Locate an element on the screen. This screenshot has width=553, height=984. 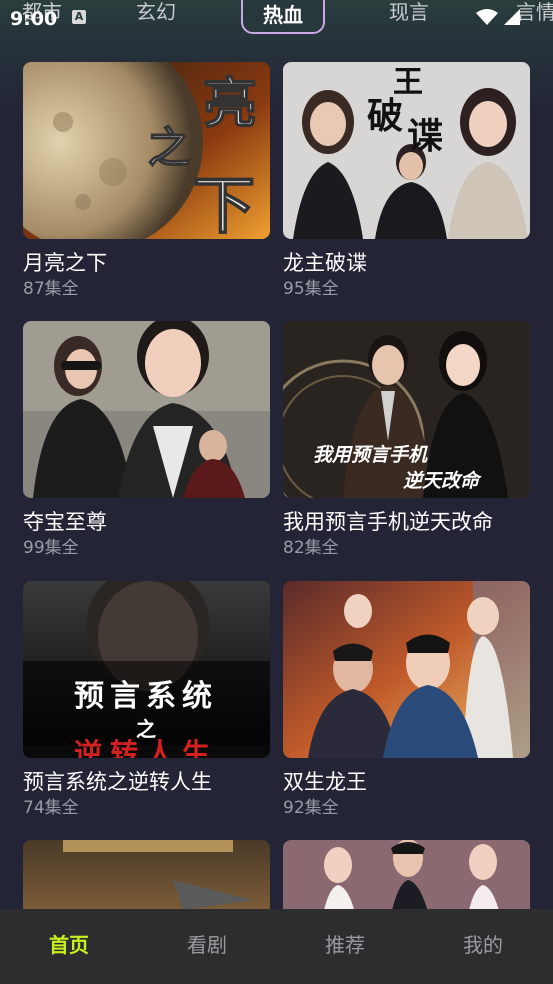
svg-text: 逆天改命 is located at coordinates (442, 481).